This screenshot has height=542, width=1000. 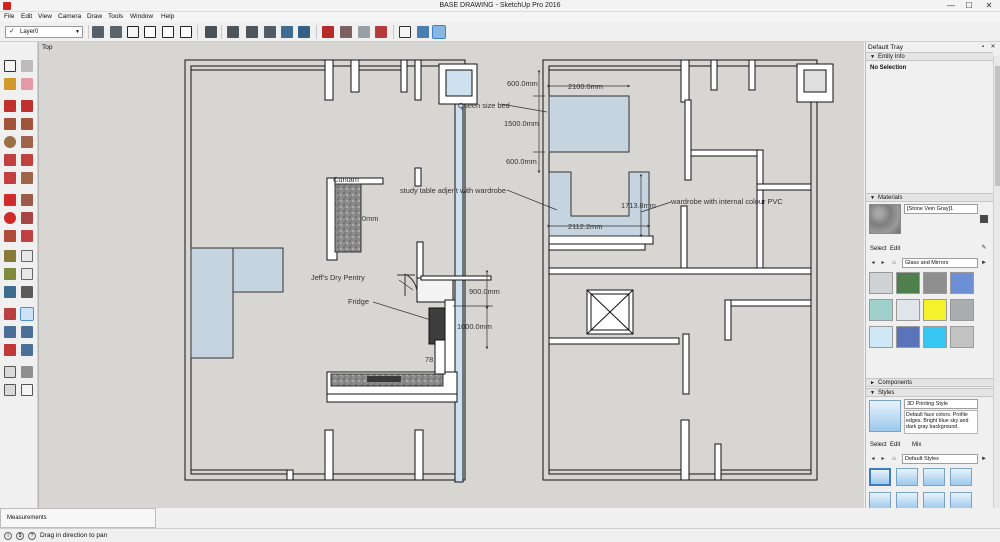 I want to click on tray-scroll-thumb, so click(x=997, y=126).